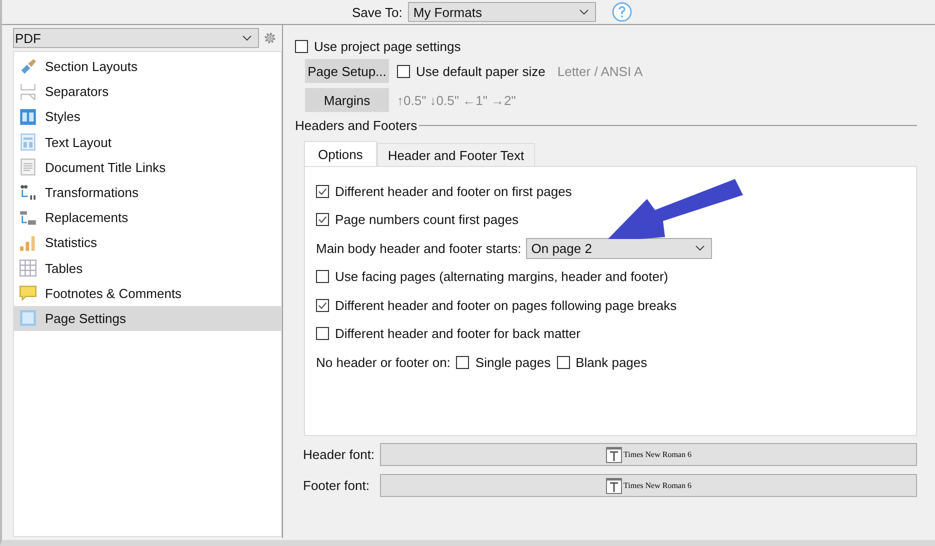 The width and height of the screenshot is (935, 546). Describe the element at coordinates (457, 334) in the screenshot. I see `checkbox-label: Different header and footer for back matter` at that location.